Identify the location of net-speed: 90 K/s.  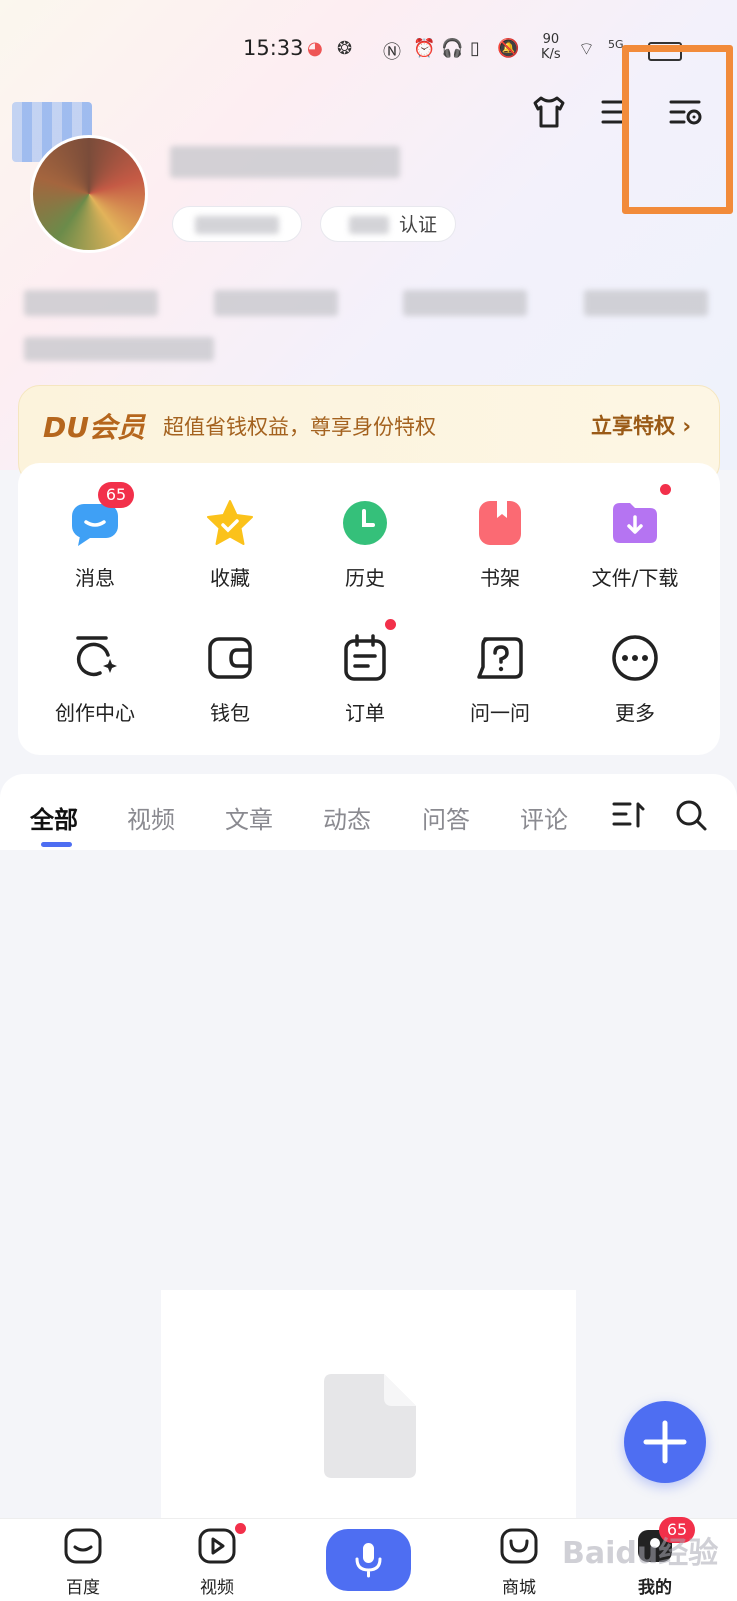
(551, 47).